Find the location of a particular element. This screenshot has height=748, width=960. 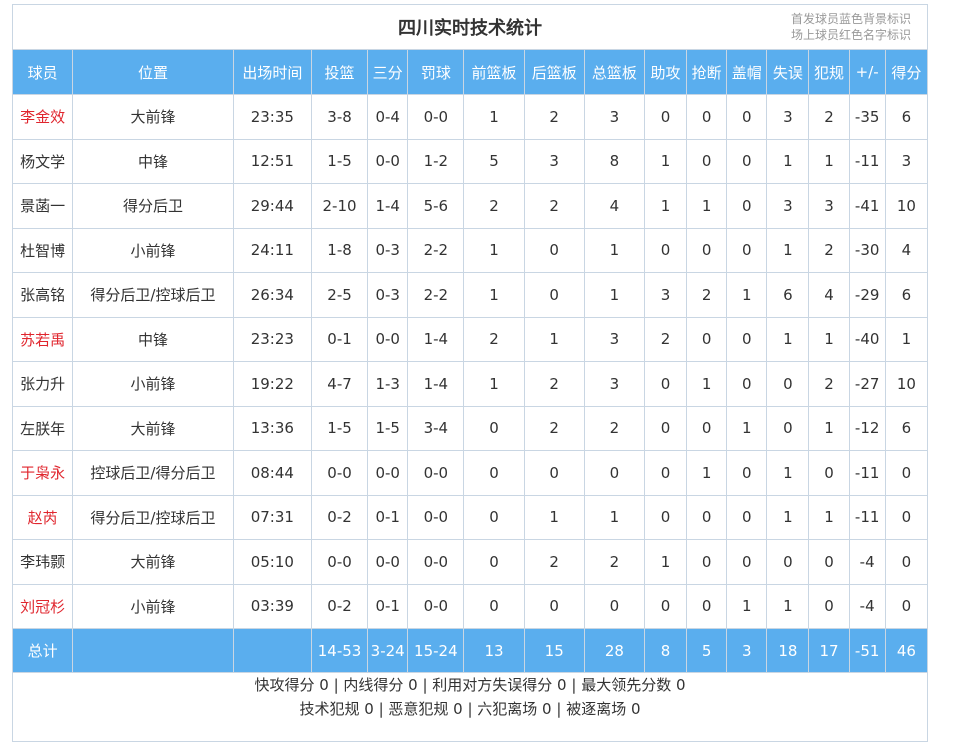

stat-cell: 0-3 is located at coordinates (388, 295).